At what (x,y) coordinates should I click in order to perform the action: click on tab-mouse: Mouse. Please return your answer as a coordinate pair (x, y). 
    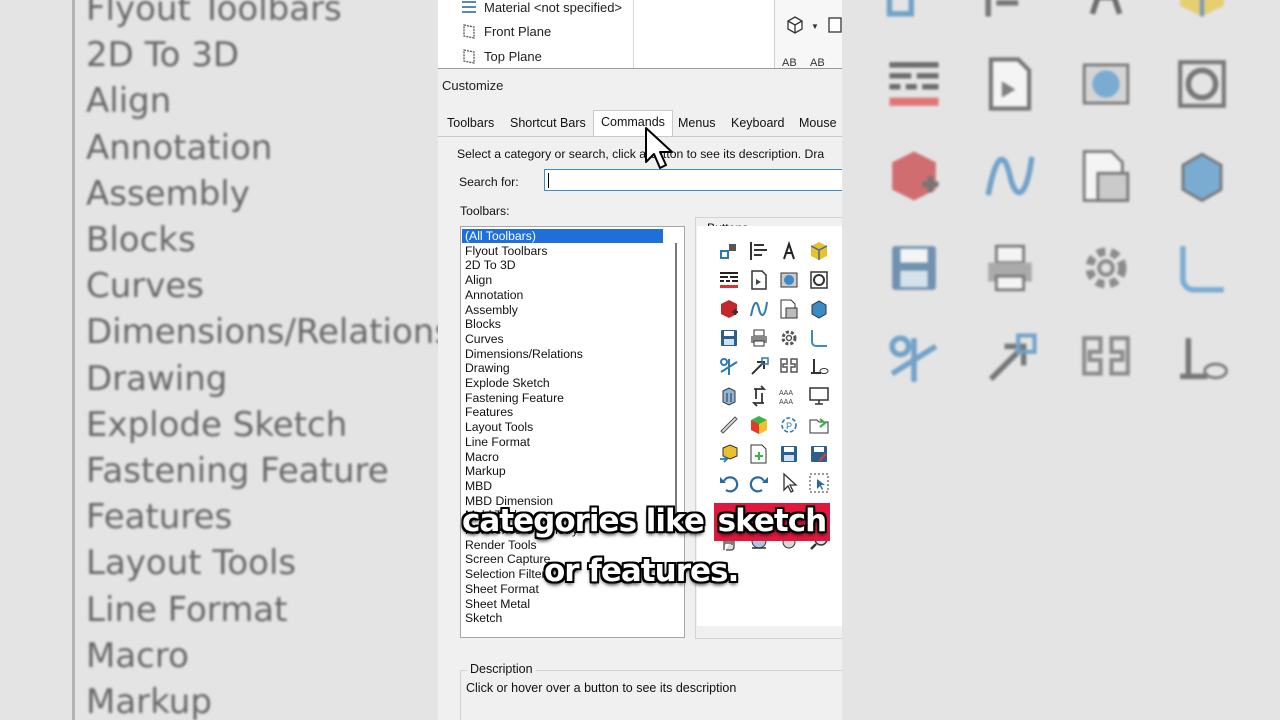
    Looking at the image, I should click on (818, 123).